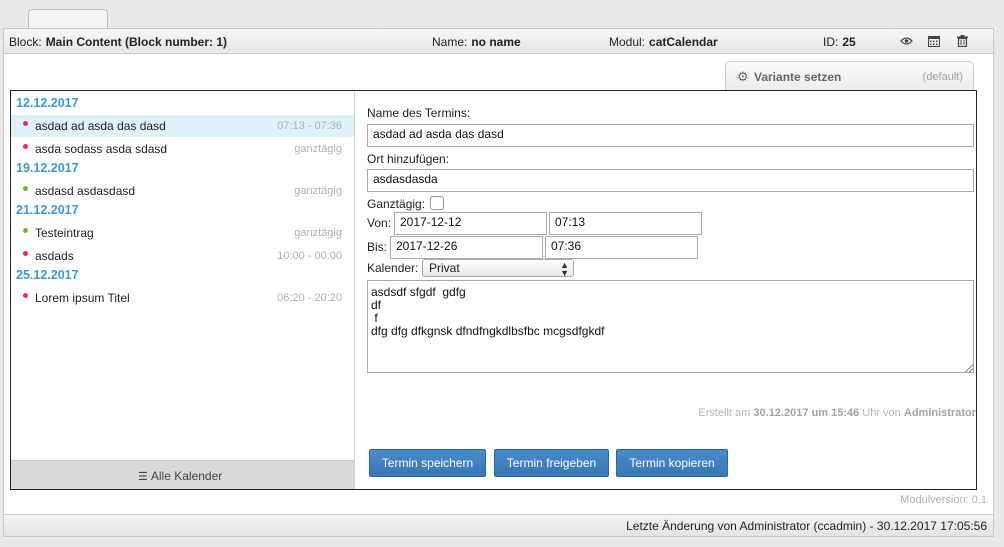 The image size is (1004, 547). What do you see at coordinates (136, 42) in the screenshot?
I see `block-value: Main Content (Block number: 1)` at bounding box center [136, 42].